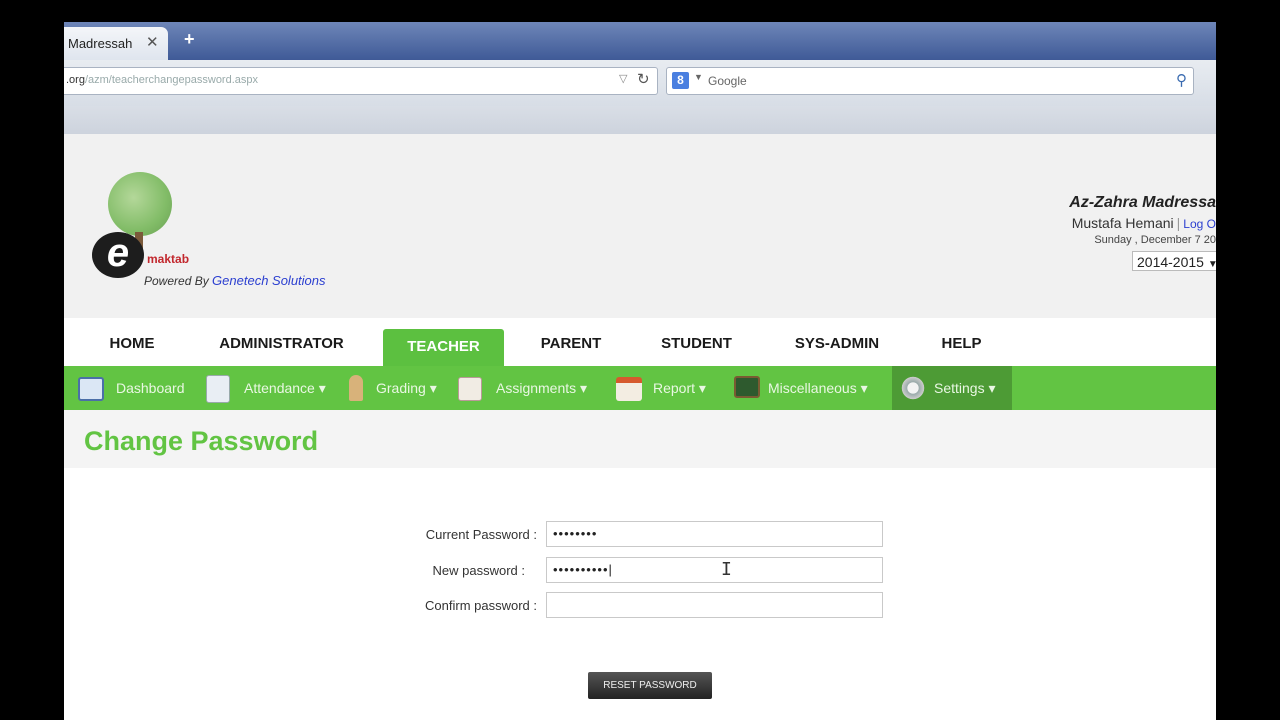 The image size is (1280, 720). I want to click on subnav-miscellaneous: Miscellaneous ▾, so click(810, 388).